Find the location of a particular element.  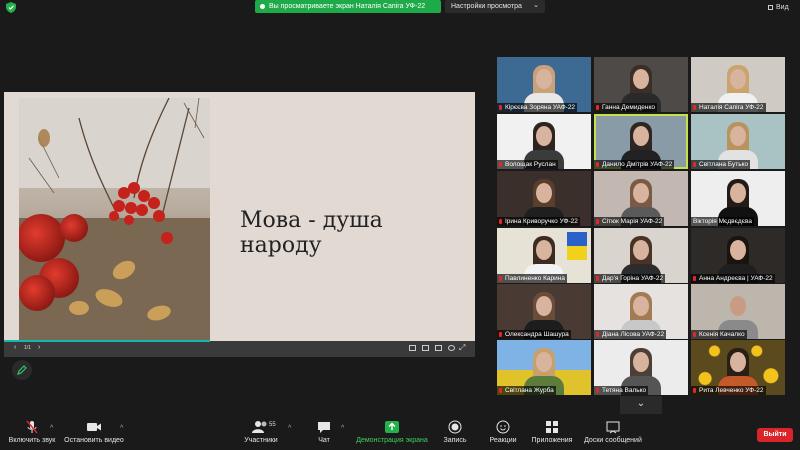

participant-name: Павлиненко Карина is located at coordinates (532, 278).